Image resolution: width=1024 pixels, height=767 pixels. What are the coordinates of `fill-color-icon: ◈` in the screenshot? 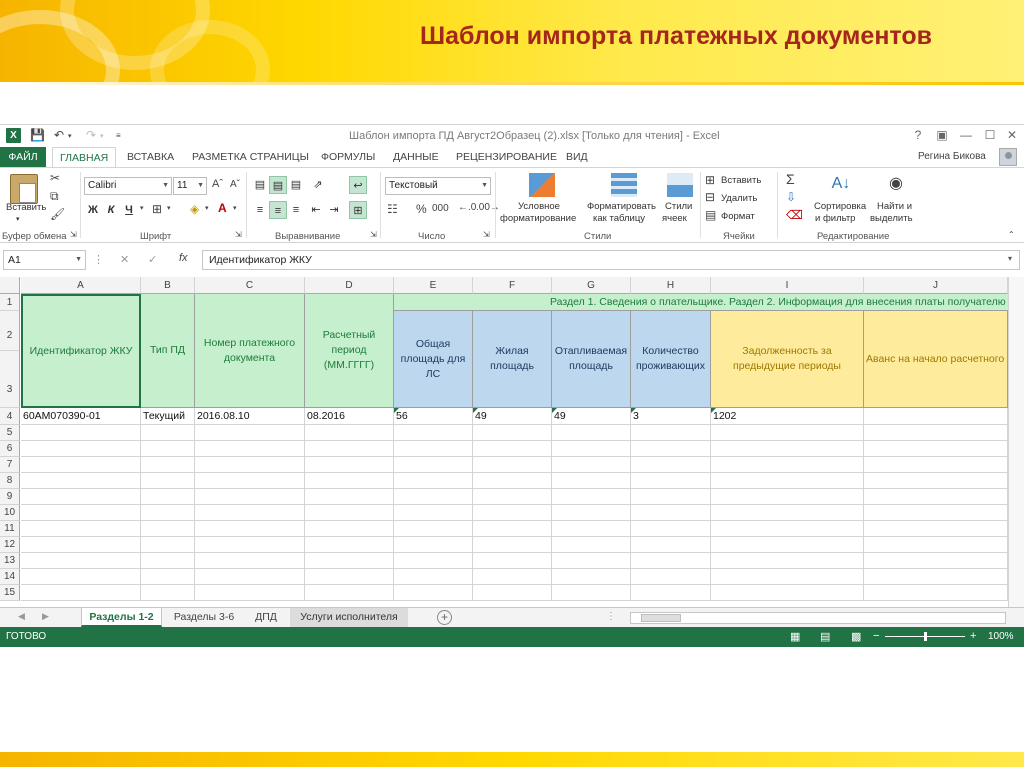 It's located at (194, 209).